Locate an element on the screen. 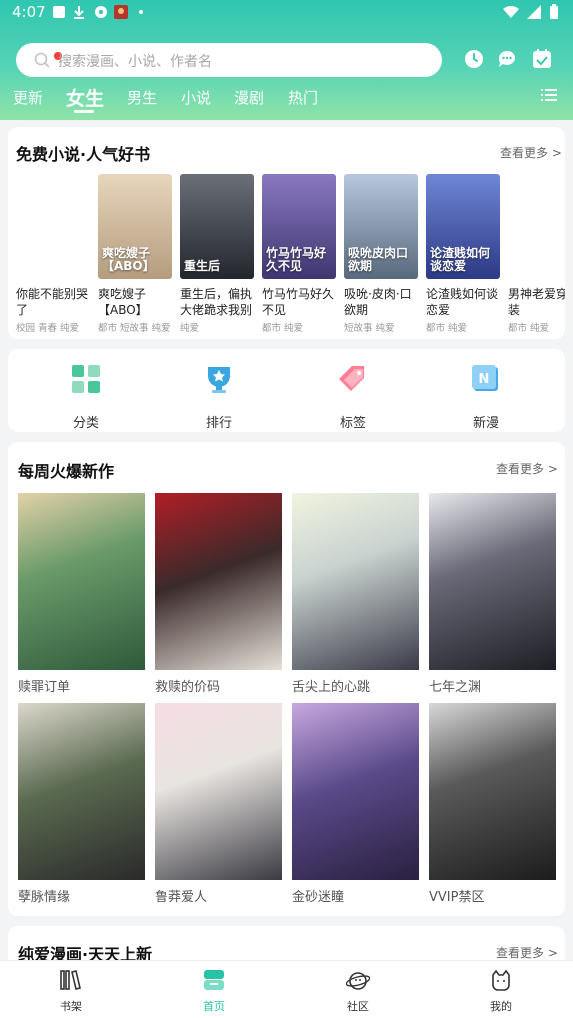 Image resolution: width=573 pixels, height=1018 pixels. profile-icon is located at coordinates (501, 980).